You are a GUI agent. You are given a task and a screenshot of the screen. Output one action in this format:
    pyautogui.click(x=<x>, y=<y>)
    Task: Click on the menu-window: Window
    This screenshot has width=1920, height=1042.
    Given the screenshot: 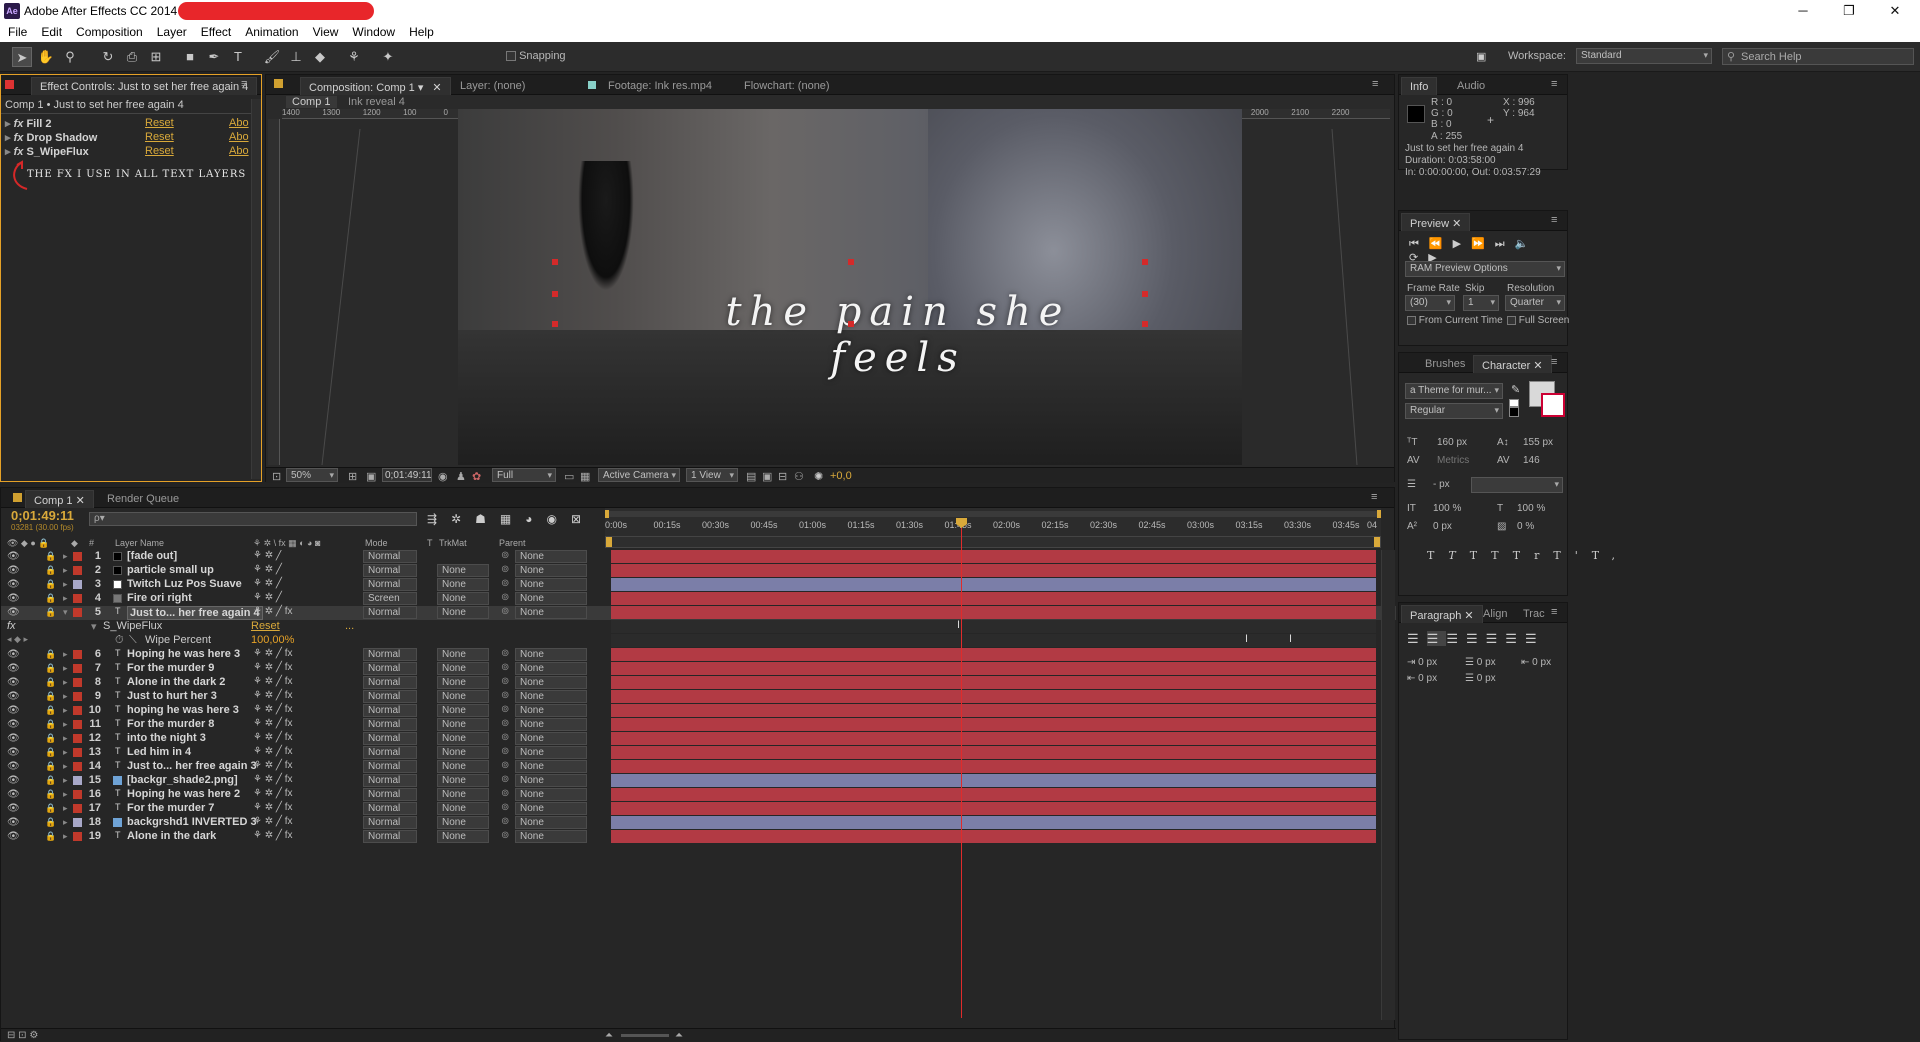 What is the action you would take?
    pyautogui.click(x=372, y=30)
    